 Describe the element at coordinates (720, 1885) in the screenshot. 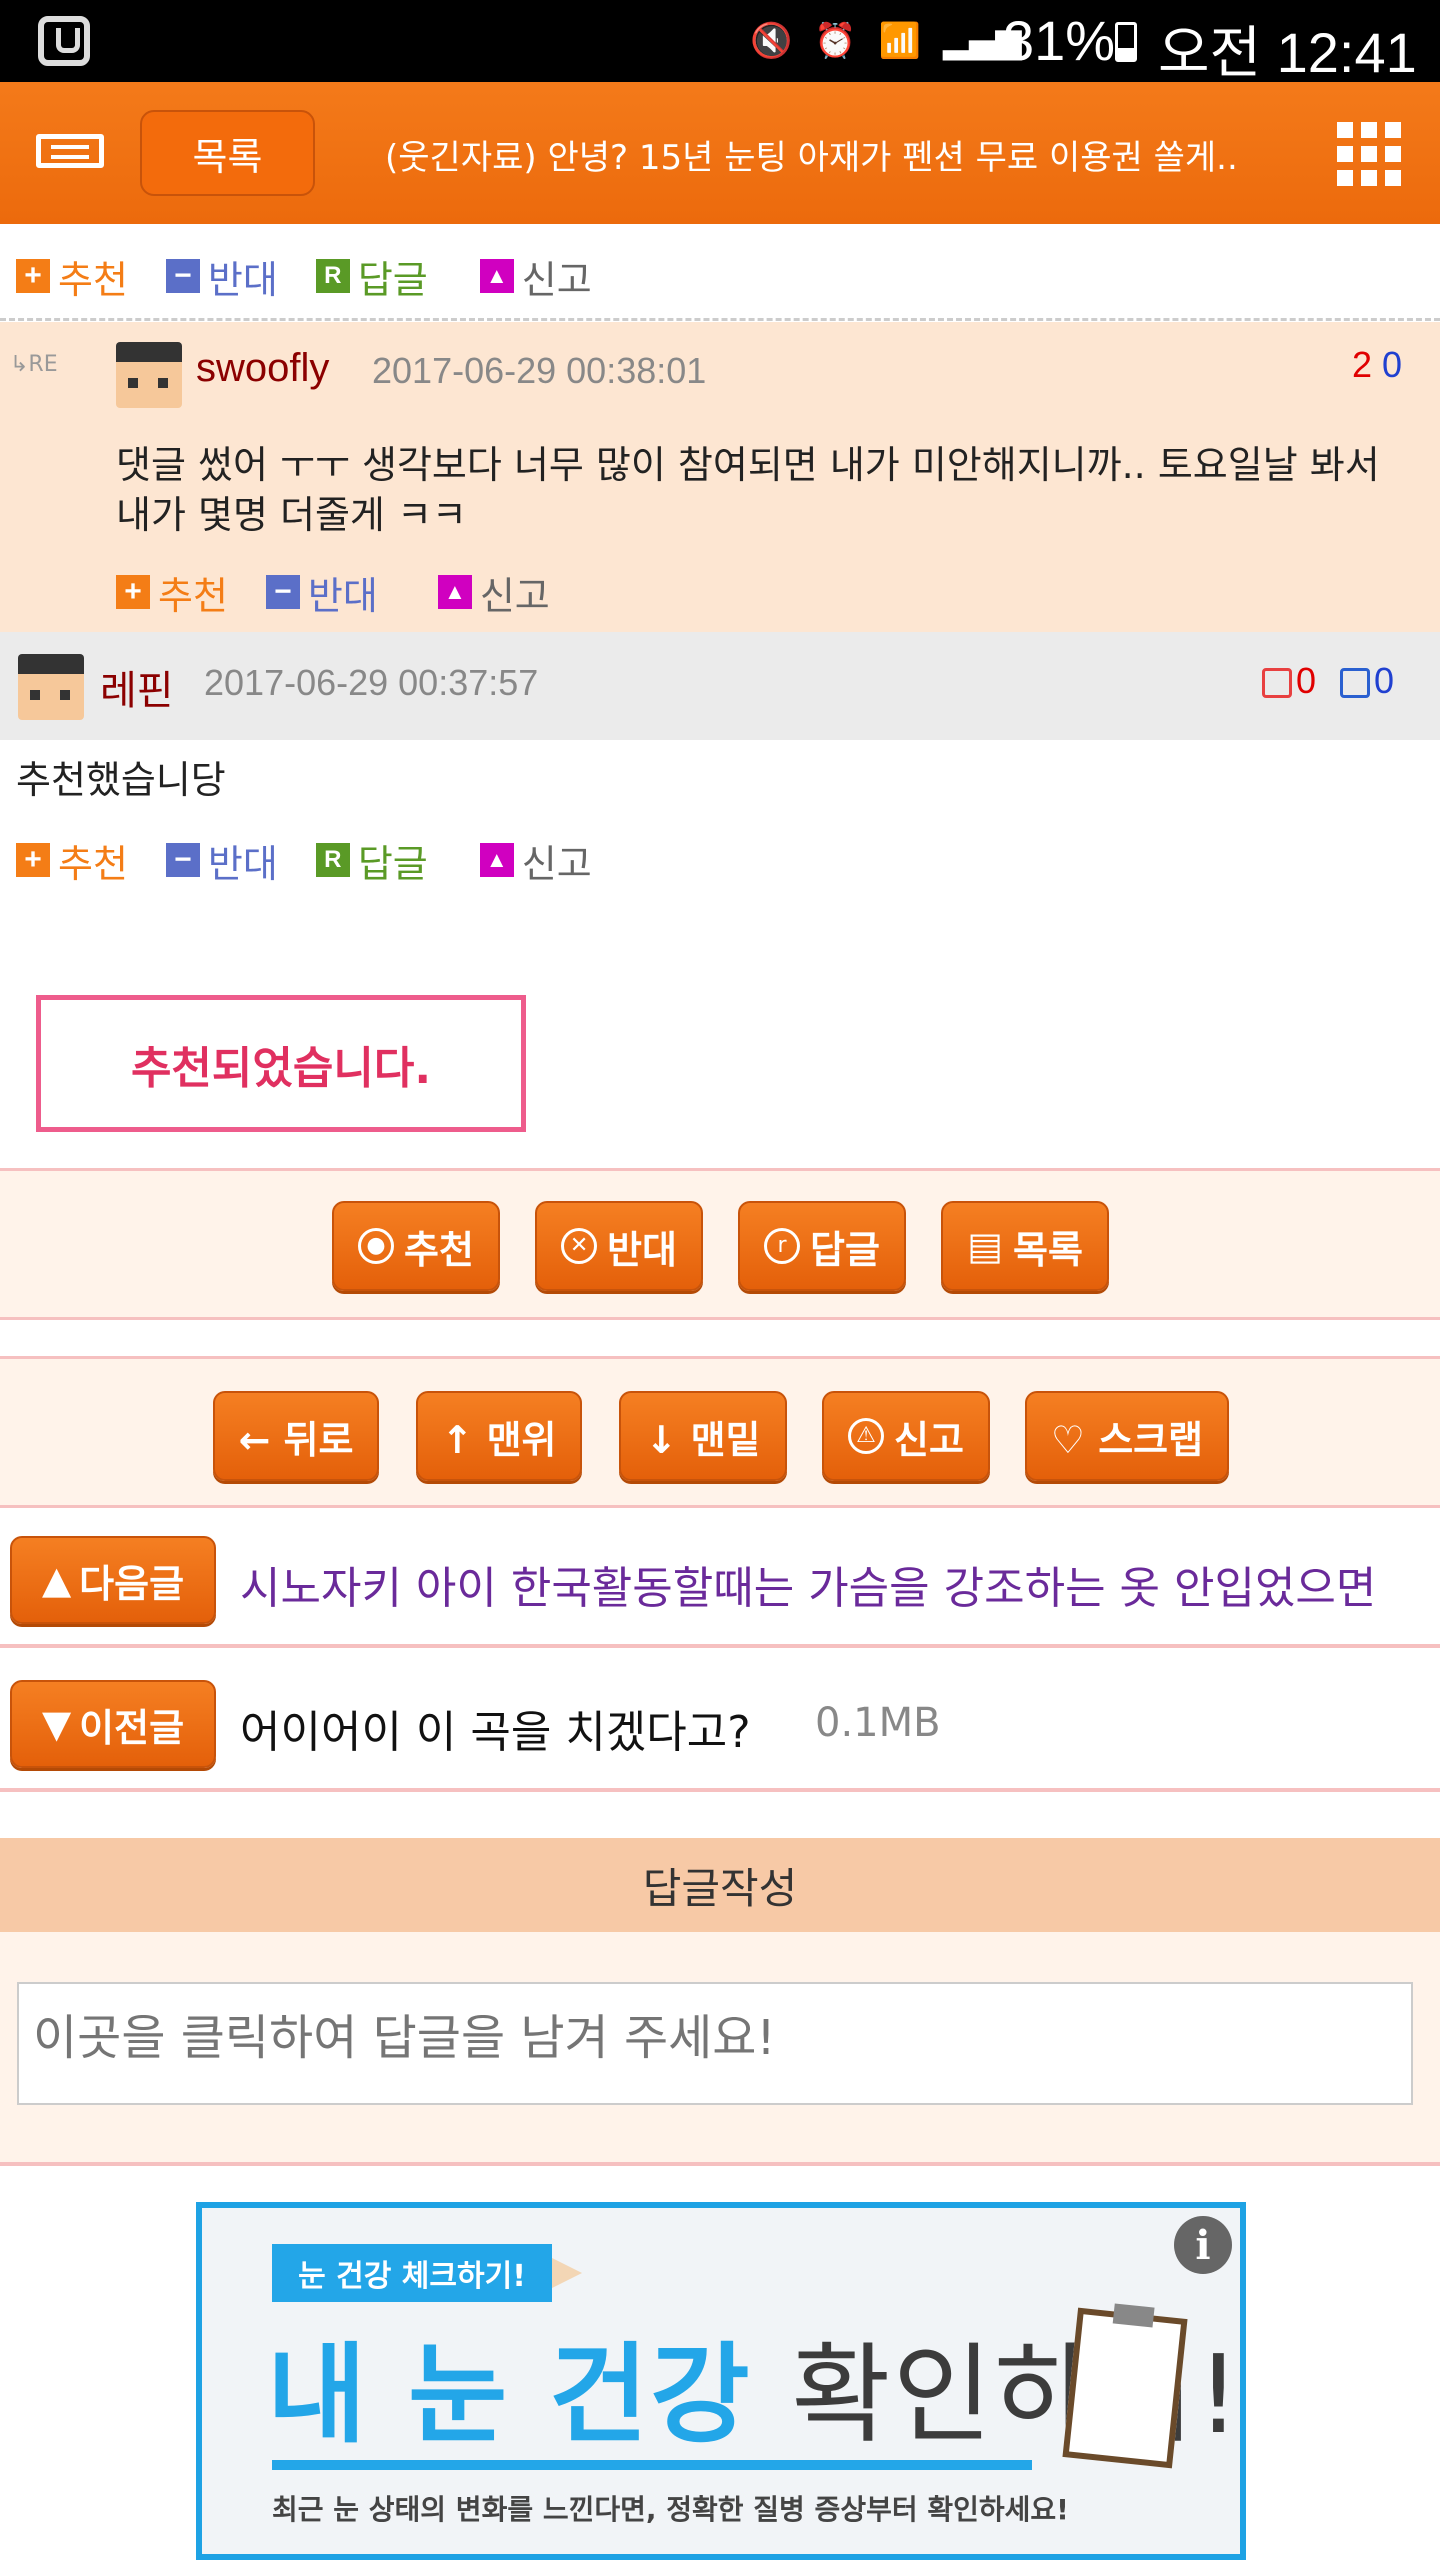

I see `reply-form-title: 답글작성` at that location.